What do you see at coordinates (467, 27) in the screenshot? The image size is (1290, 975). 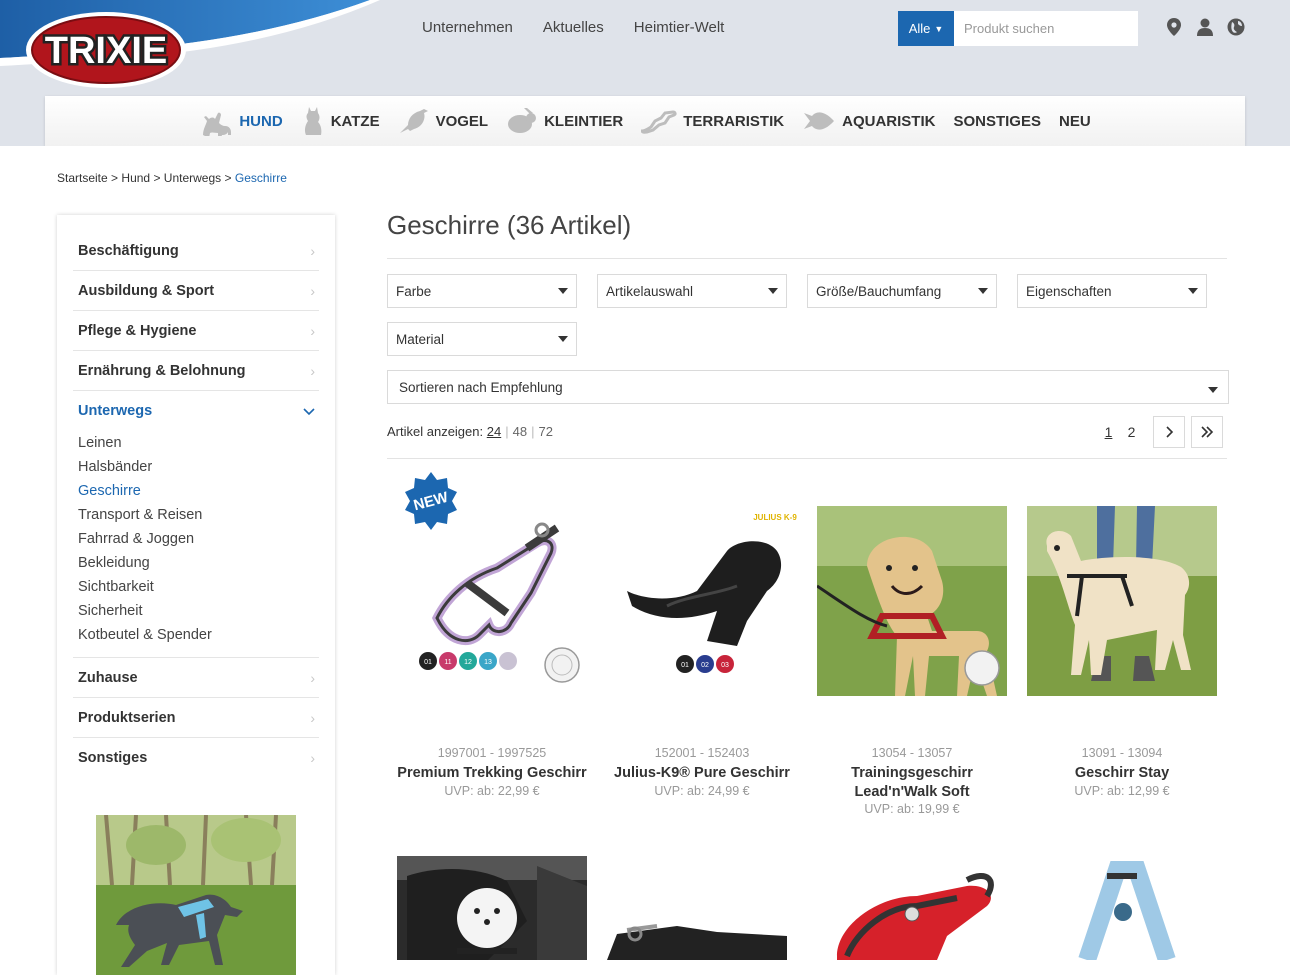 I see `nav-link-unternehmen: Unternehmen` at bounding box center [467, 27].